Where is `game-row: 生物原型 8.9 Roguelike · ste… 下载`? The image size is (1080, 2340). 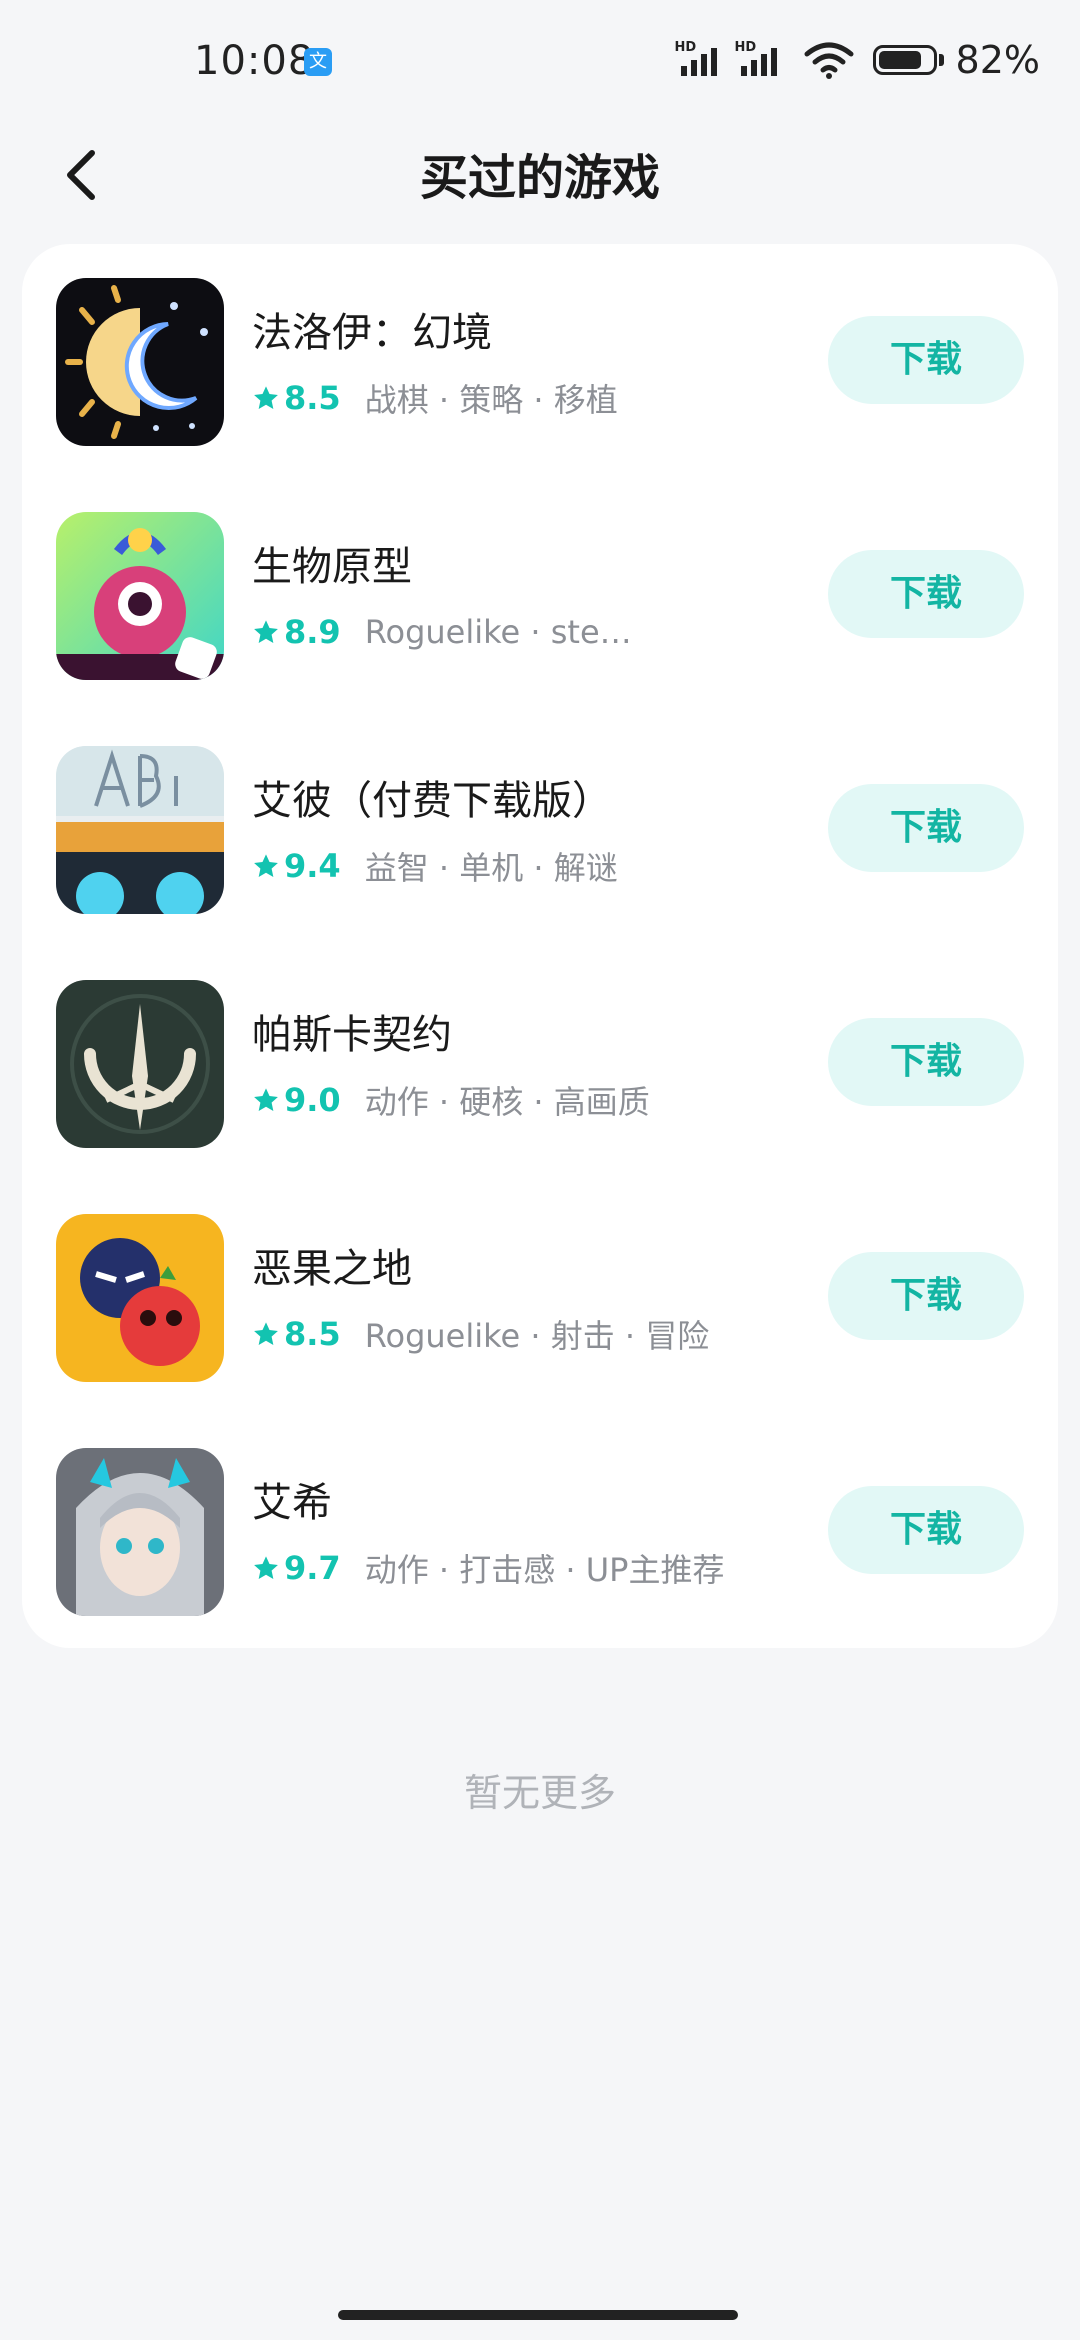
game-row: 生物原型 8.9 Roguelike · ste… 下载 is located at coordinates (540, 583).